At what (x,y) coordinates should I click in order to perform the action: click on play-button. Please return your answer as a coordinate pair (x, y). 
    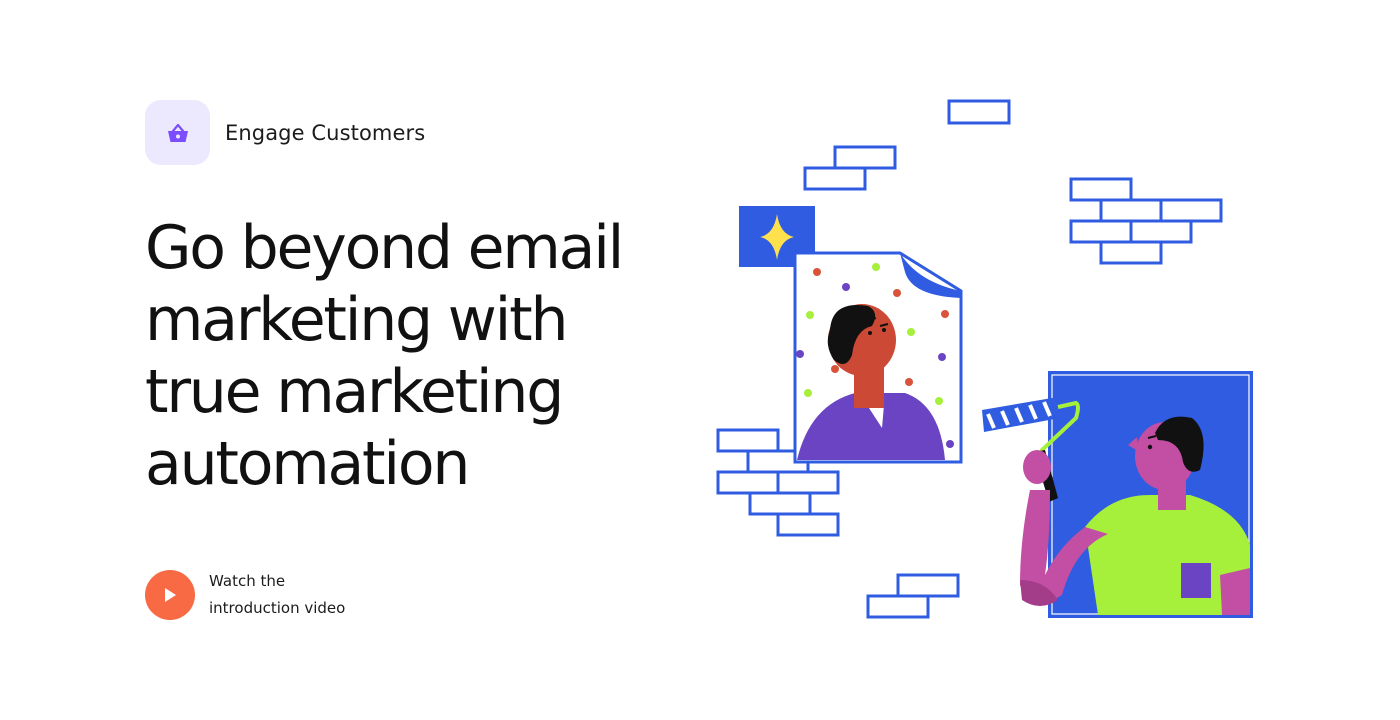
    Looking at the image, I should click on (170, 595).